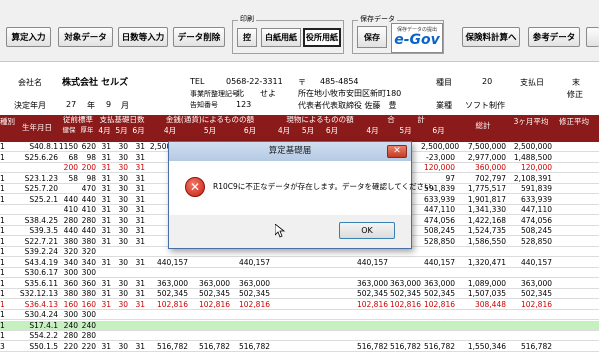 This screenshot has width=599, height=352. Describe the element at coordinates (68, 326) in the screenshot. I see `table-cell: 240` at that location.